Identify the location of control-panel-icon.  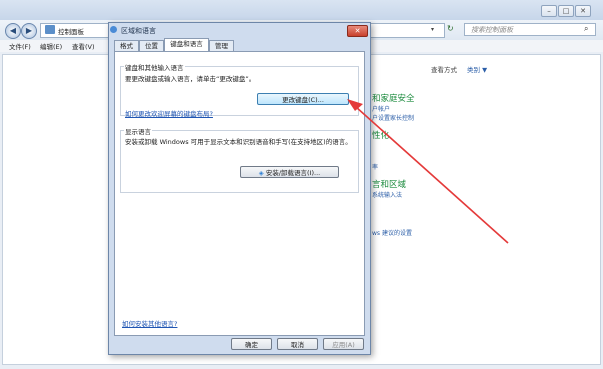
(50, 29).